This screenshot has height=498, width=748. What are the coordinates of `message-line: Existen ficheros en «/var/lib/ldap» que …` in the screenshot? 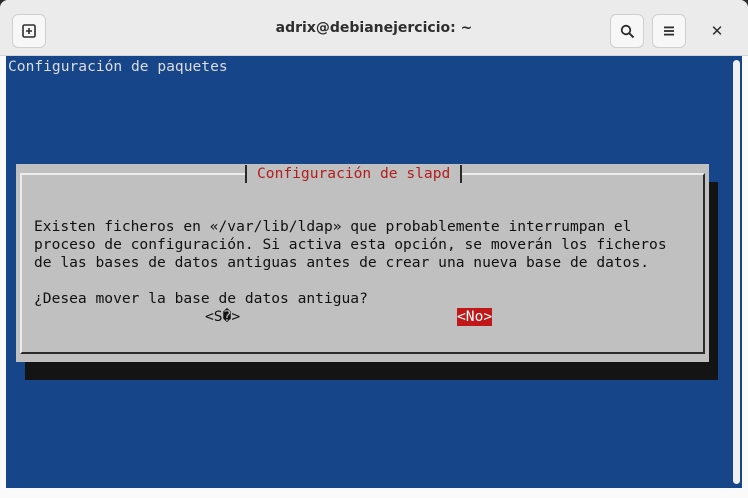 It's located at (333, 226).